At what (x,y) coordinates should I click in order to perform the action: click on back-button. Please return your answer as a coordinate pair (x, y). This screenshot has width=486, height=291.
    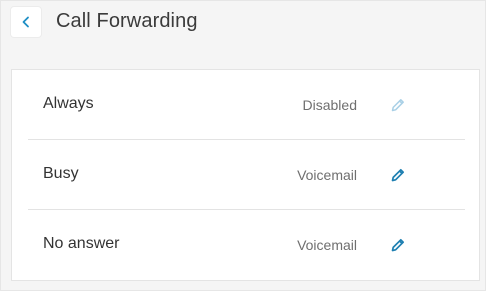
    Looking at the image, I should click on (26, 22).